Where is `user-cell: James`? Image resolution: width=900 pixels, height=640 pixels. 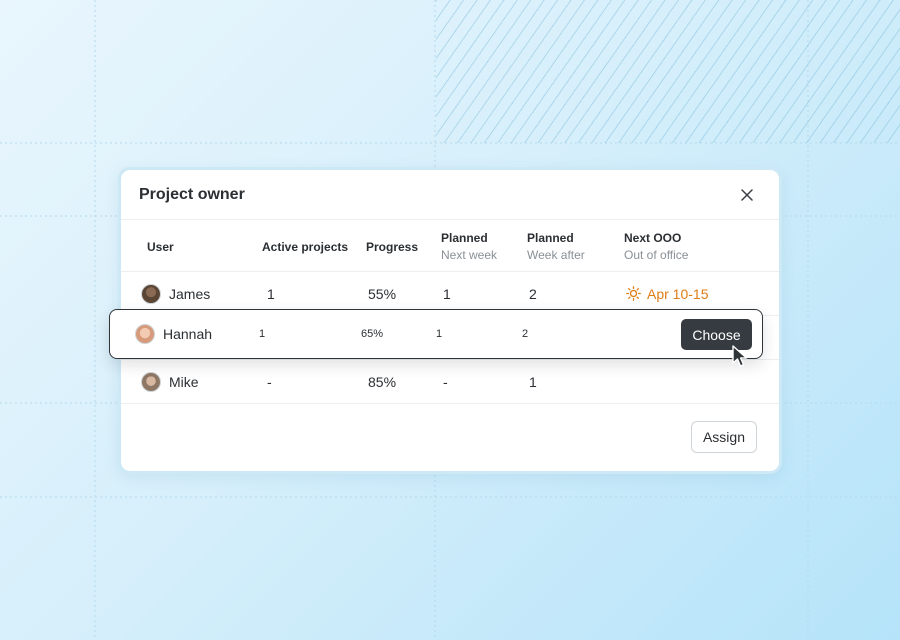 user-cell: James is located at coordinates (176, 293).